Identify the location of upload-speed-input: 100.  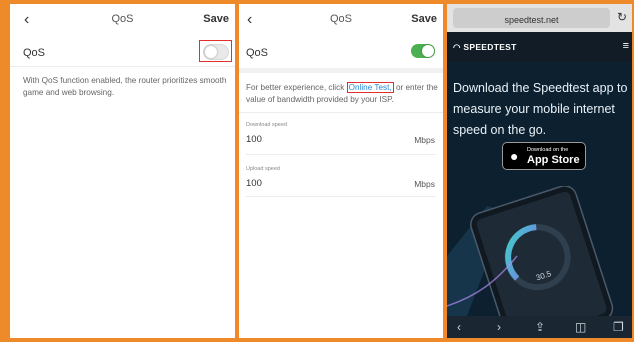
(254, 183).